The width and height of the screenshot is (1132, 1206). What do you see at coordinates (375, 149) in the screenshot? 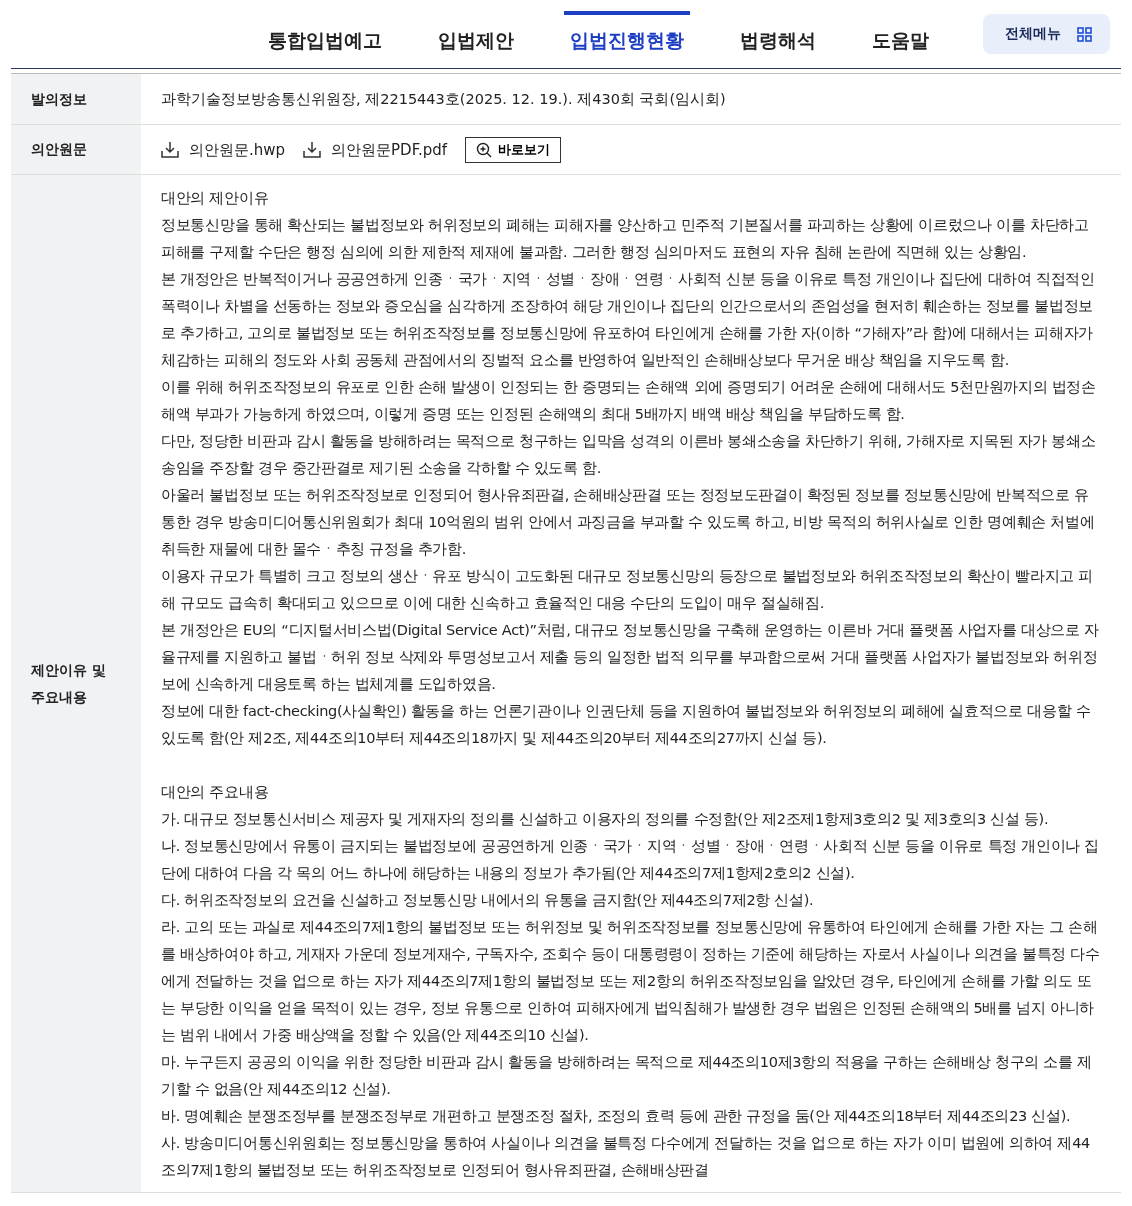
I see `file-download-link: 의안원문PDF.pdf` at bounding box center [375, 149].